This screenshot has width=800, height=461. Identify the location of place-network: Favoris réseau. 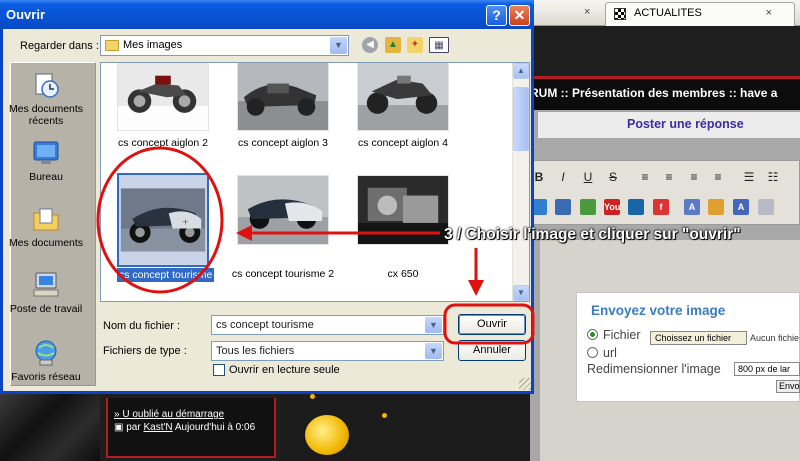
(46, 360).